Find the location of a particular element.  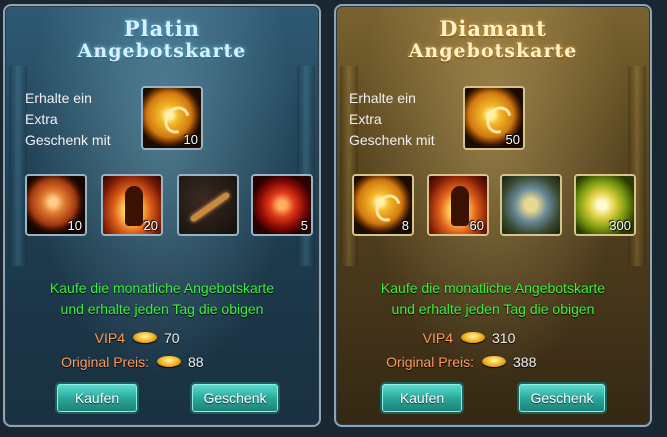

reward-item-slot: 20 is located at coordinates (132, 205).